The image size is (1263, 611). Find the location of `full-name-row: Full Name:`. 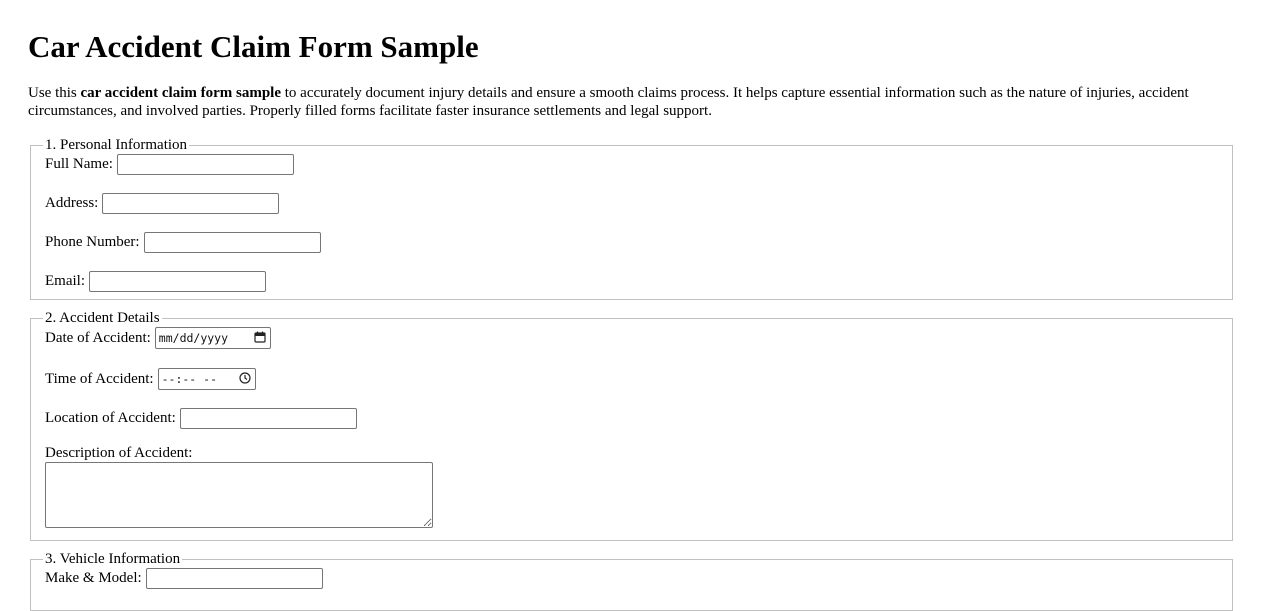

full-name-row: Full Name: is located at coordinates (631, 164).